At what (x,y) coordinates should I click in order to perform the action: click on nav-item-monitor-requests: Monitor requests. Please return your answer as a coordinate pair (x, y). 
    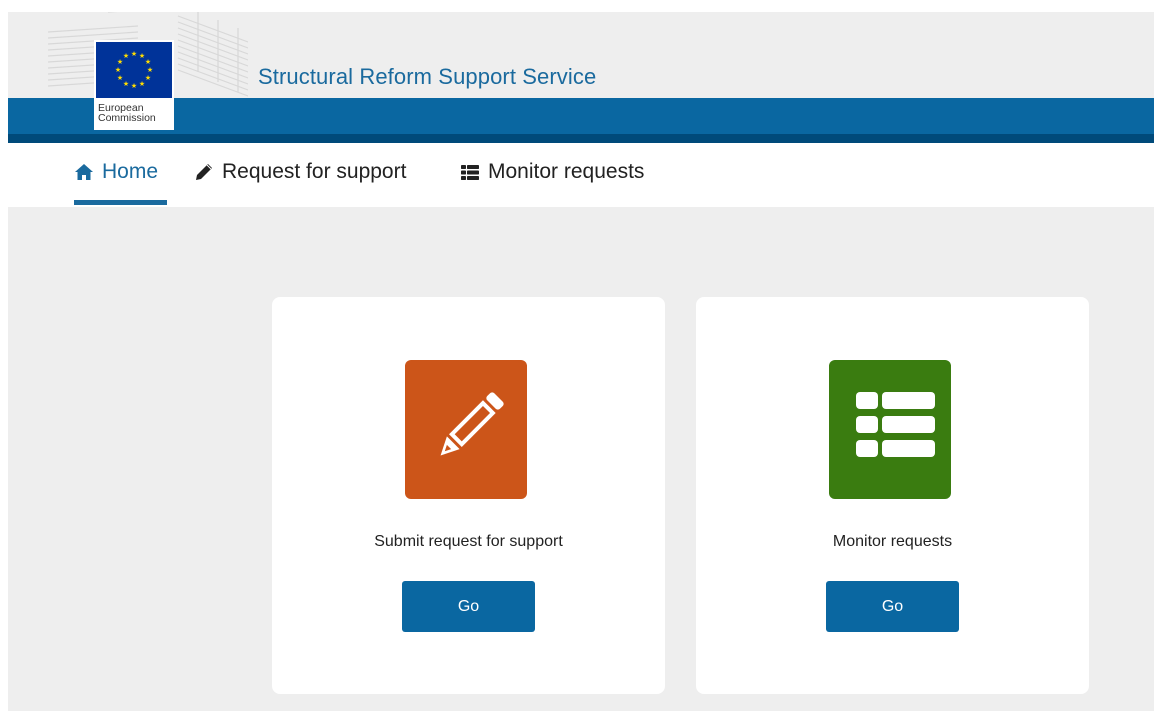
    Looking at the image, I should click on (552, 172).